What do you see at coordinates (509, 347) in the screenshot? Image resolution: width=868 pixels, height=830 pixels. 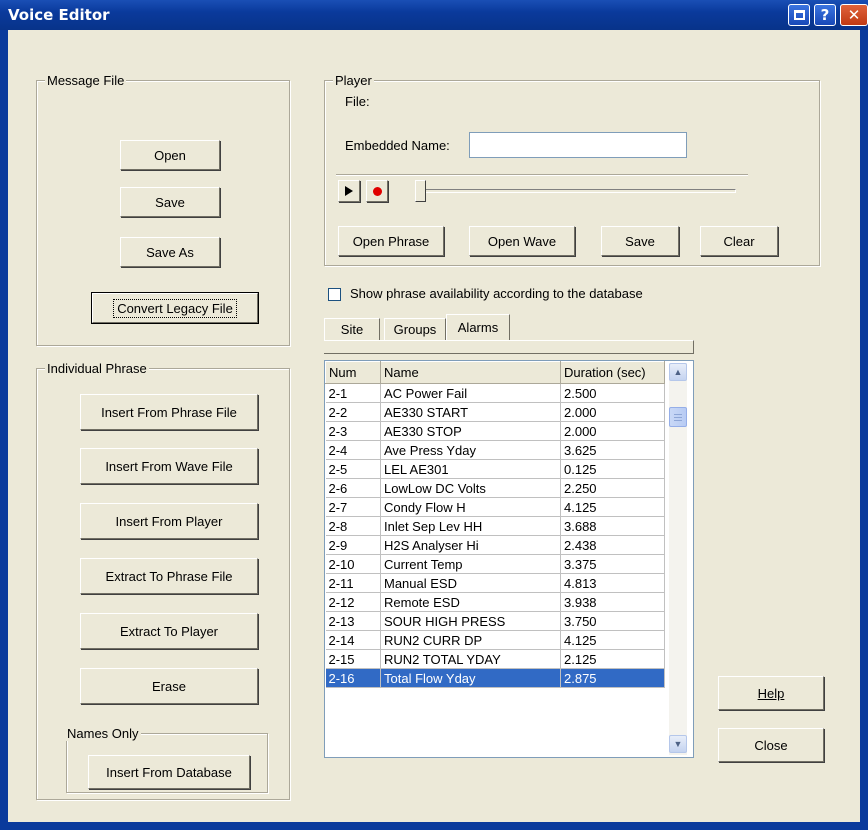 I see `tab-panel` at bounding box center [509, 347].